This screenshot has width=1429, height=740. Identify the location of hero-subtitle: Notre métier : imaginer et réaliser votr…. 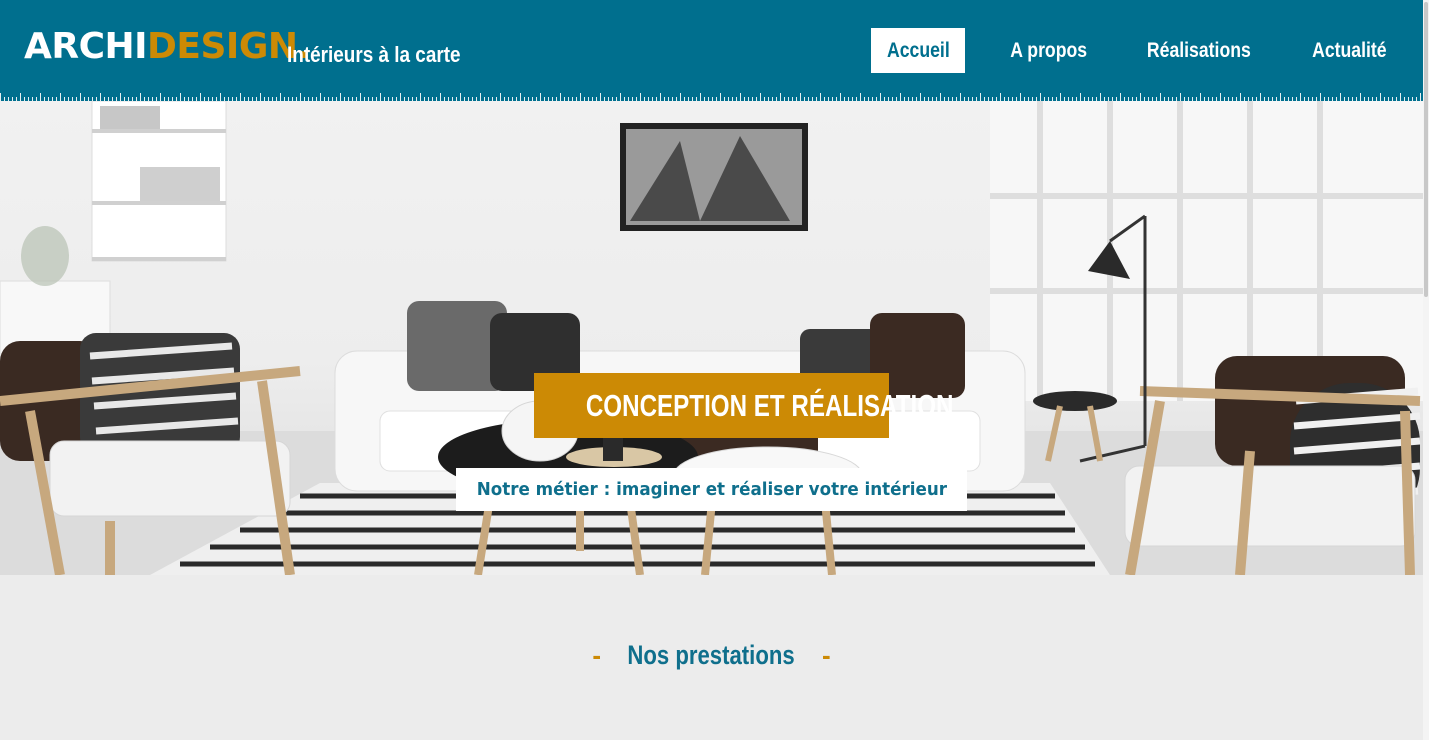
(711, 489).